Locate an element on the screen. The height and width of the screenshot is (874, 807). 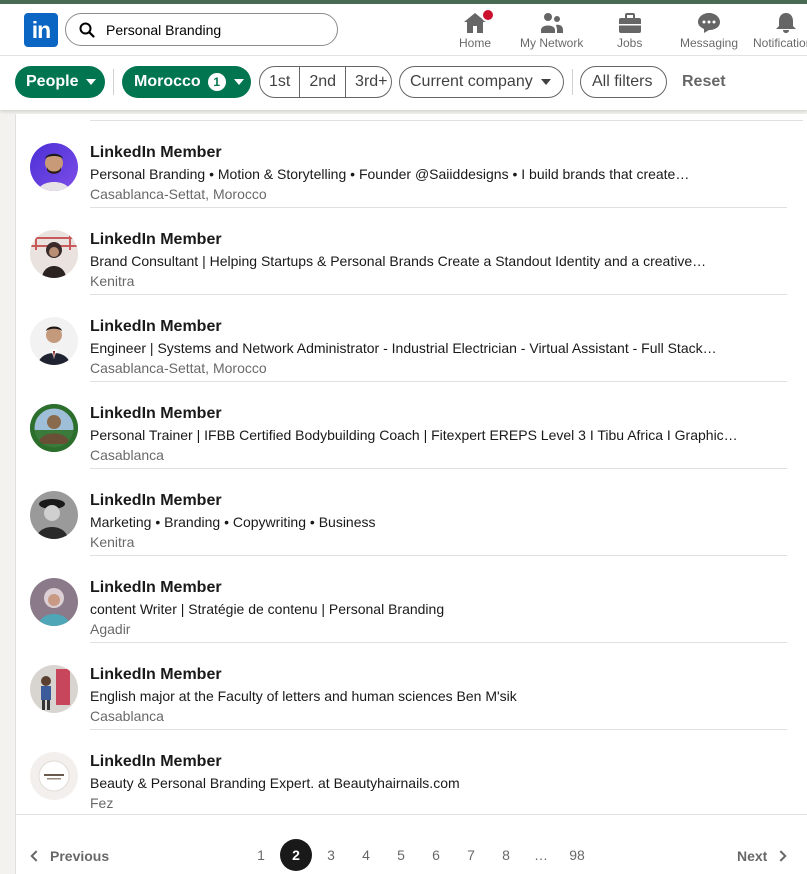
nav-my-network: My Network is located at coordinates (551, 32).